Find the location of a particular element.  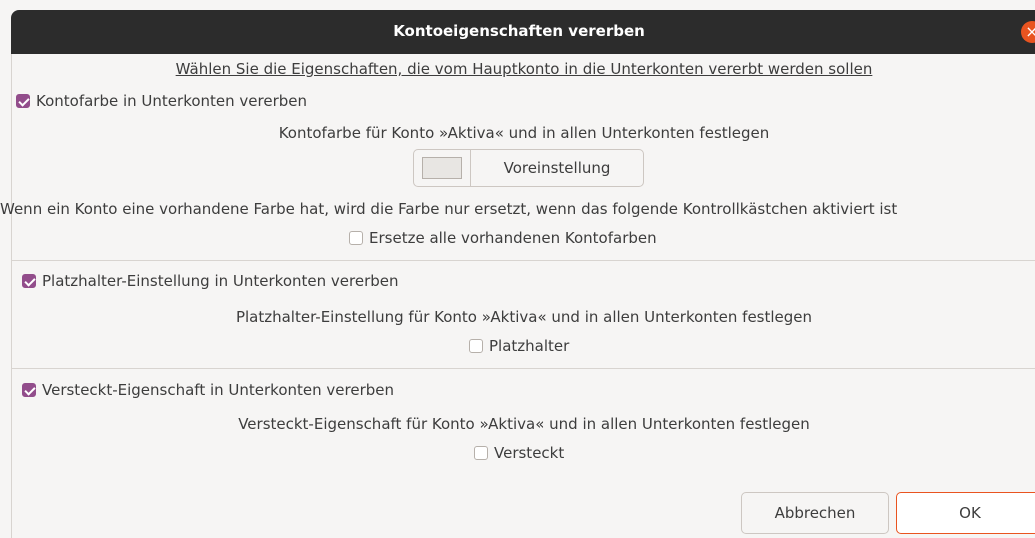

titlebar: Kontoeigenschaften vererben × is located at coordinates (523, 32).